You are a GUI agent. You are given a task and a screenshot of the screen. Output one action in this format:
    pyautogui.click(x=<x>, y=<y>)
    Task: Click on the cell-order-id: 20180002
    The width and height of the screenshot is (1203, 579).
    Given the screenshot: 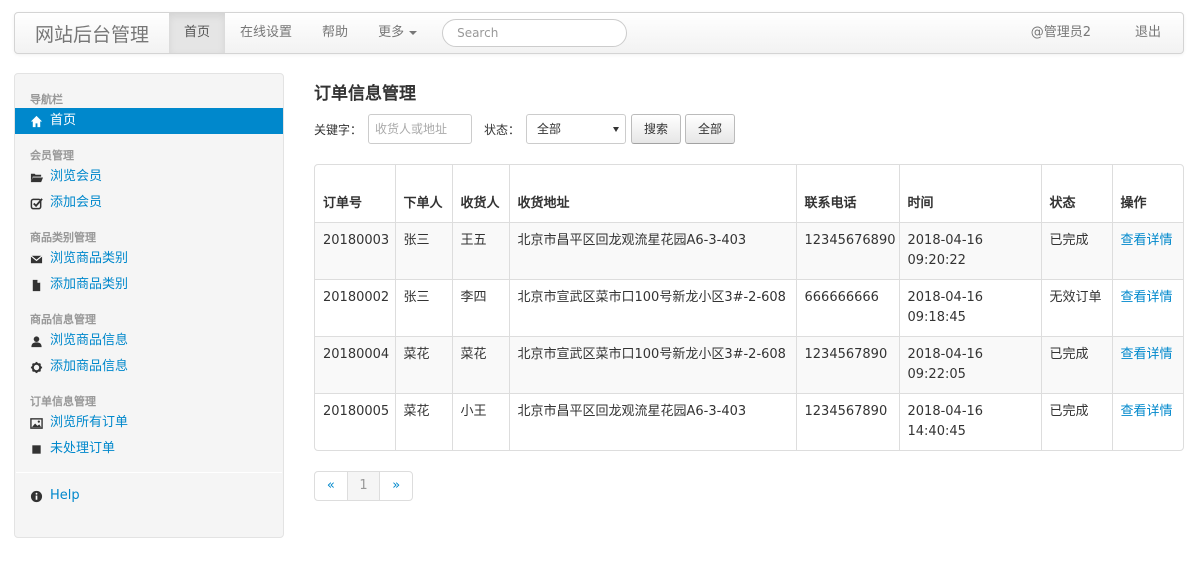 What is the action you would take?
    pyautogui.click(x=355, y=307)
    